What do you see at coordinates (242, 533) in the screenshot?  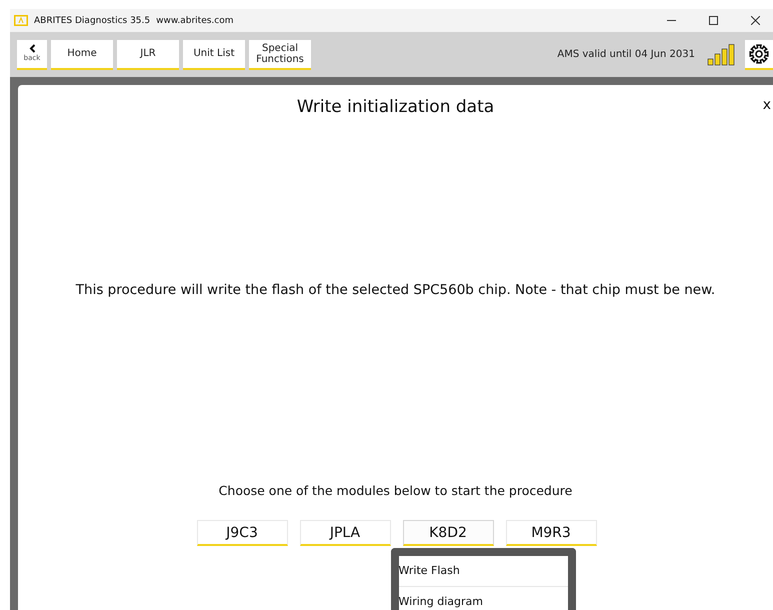 I see `module-button: J9C3` at bounding box center [242, 533].